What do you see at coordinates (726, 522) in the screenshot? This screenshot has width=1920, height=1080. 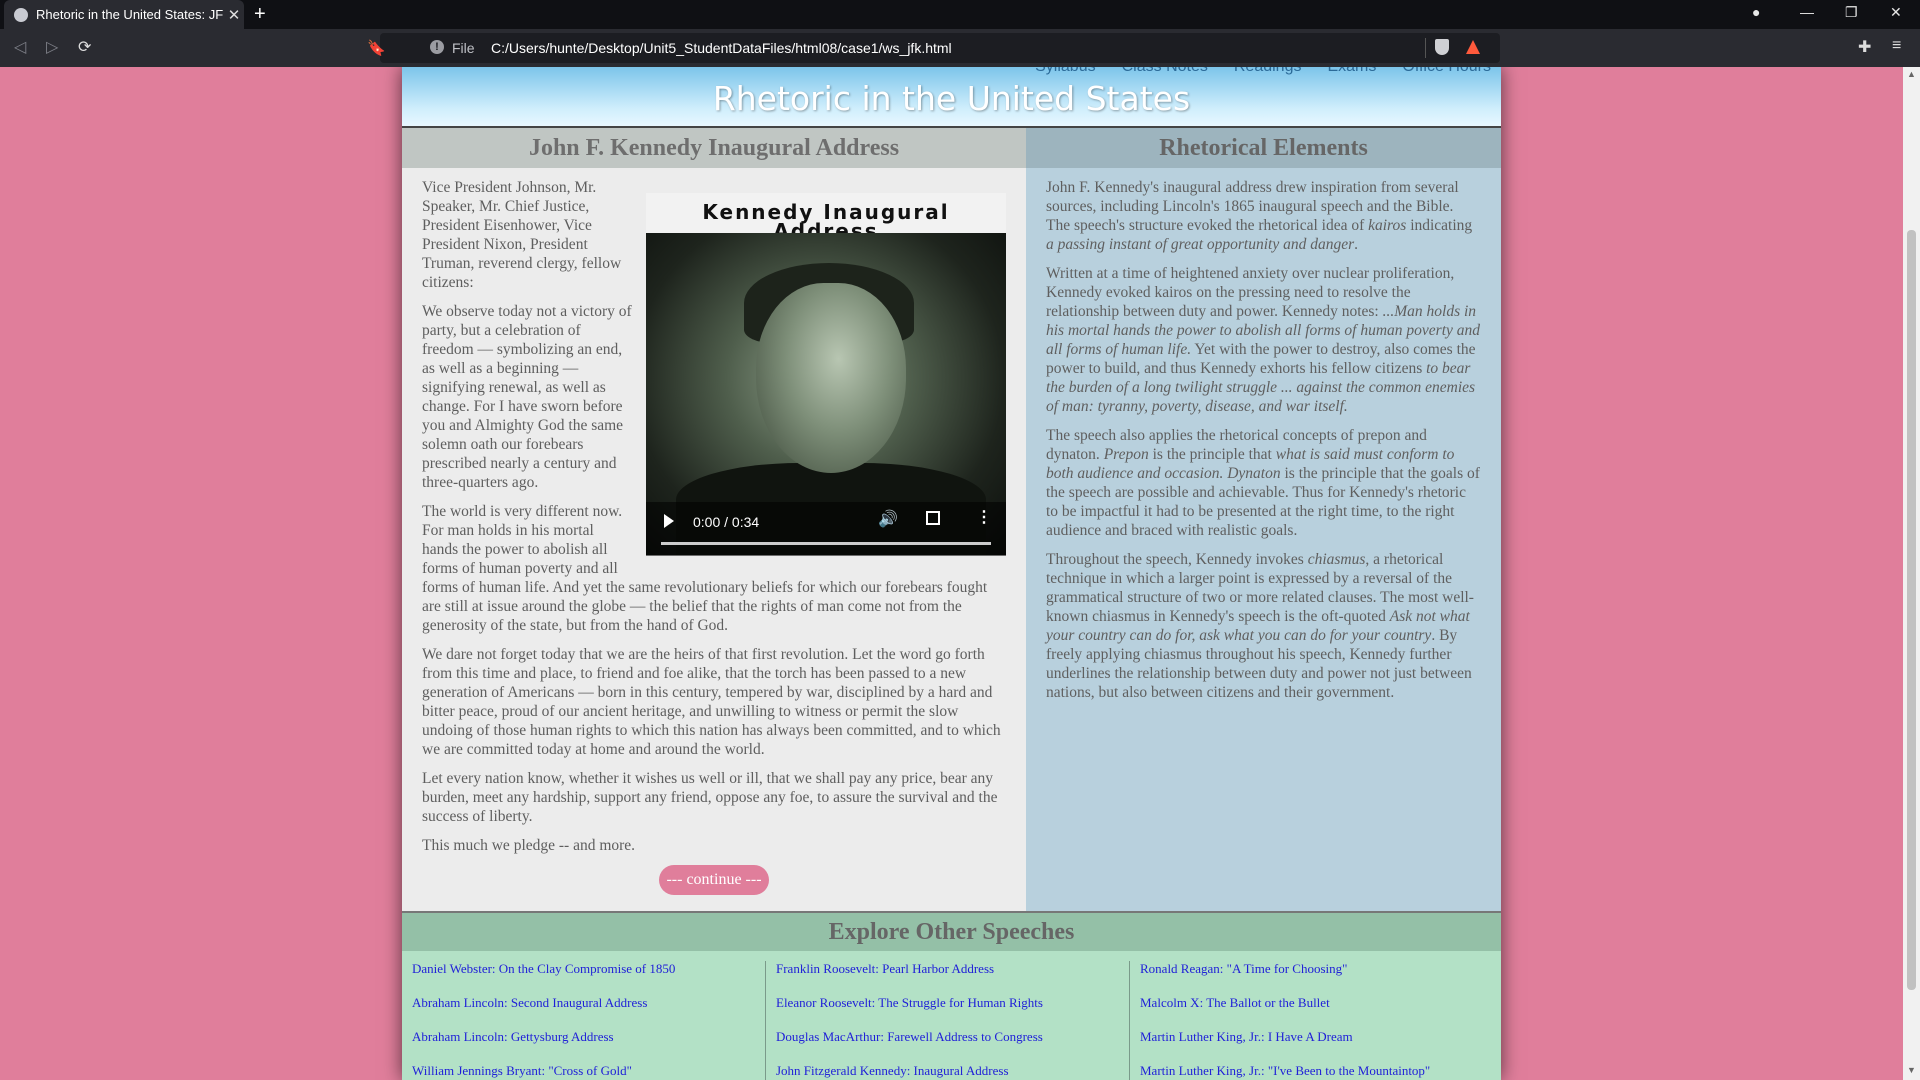 I see `video-time: 0:00 / 0:34` at bounding box center [726, 522].